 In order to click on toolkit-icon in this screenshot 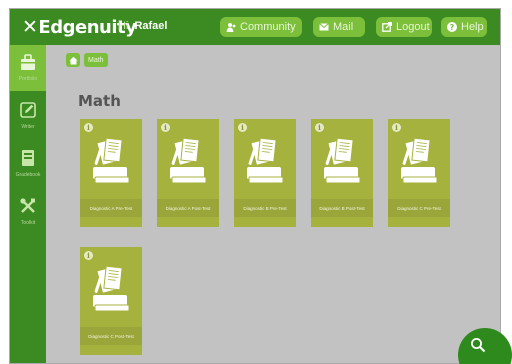, I will do `click(28, 206)`.